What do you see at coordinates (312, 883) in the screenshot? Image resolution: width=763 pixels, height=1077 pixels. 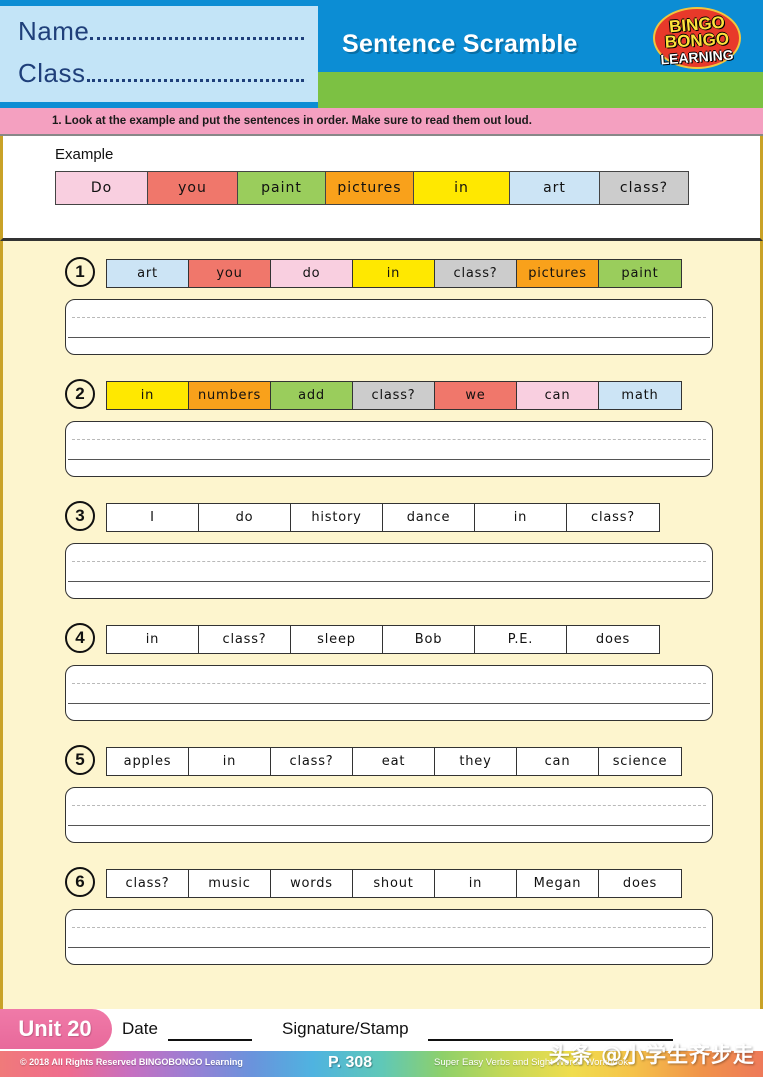 I see `question-word-cell: words` at bounding box center [312, 883].